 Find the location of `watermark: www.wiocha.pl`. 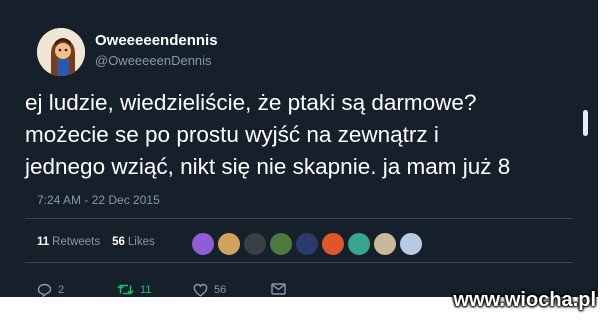

watermark: www.wiocha.pl is located at coordinates (524, 300).